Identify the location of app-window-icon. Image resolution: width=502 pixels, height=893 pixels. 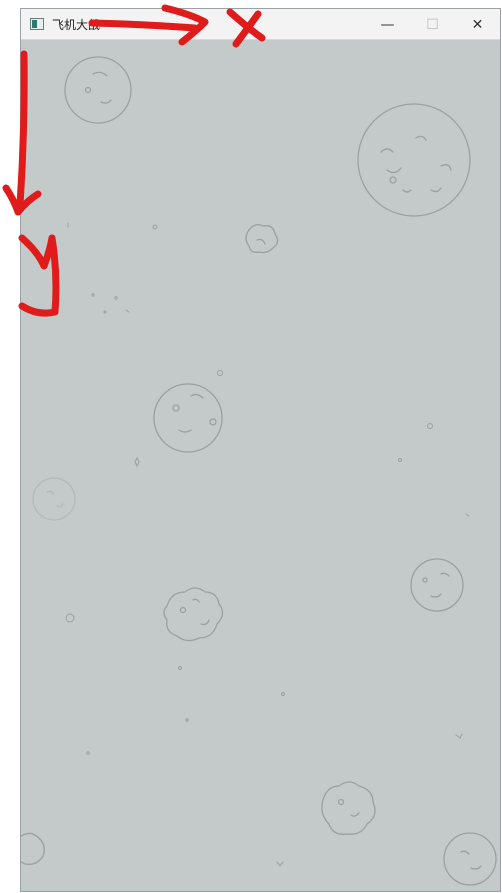
(37, 24).